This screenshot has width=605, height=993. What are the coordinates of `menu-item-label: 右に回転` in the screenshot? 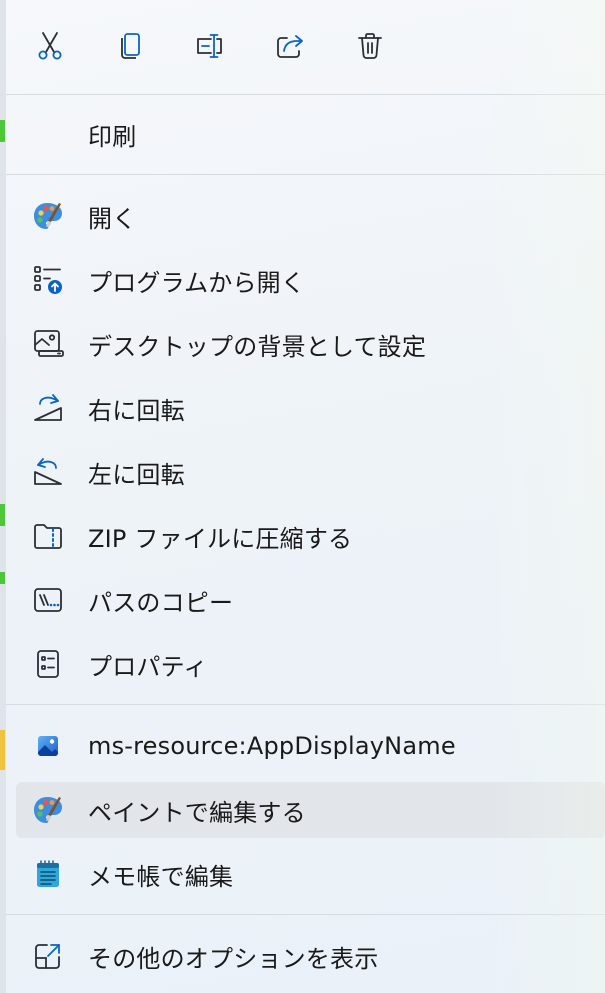 It's located at (136, 410).